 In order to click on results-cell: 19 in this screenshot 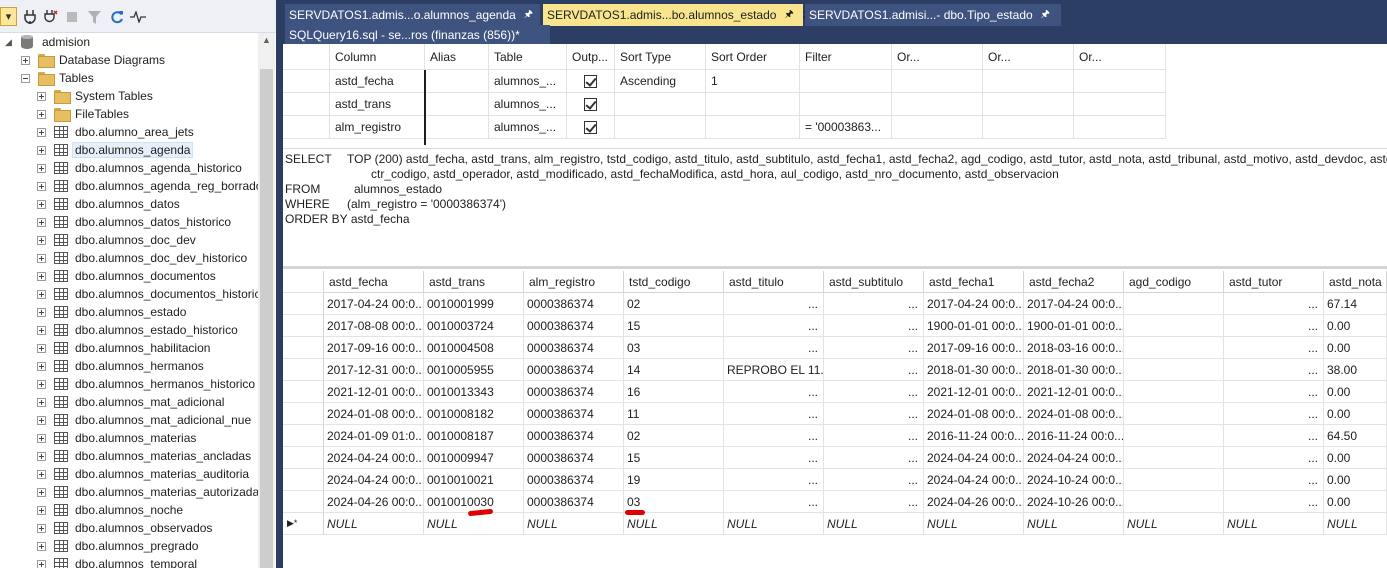, I will do `click(674, 480)`.